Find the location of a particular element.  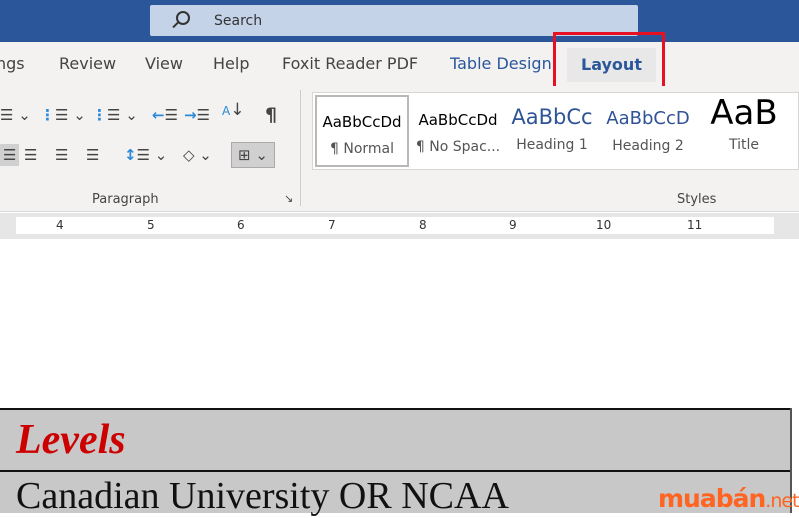

ruler-number: 9 is located at coordinates (513, 225).